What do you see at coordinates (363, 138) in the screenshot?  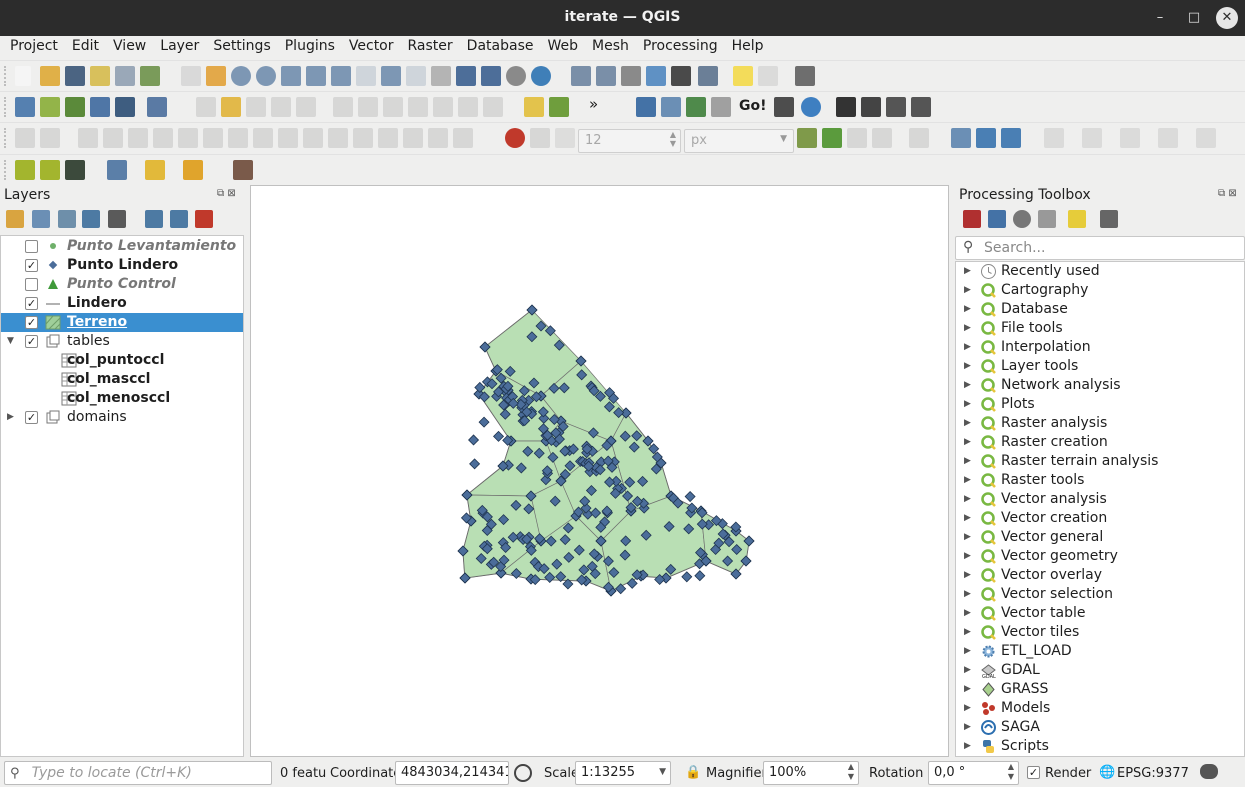 I see `shape-m-icon` at bounding box center [363, 138].